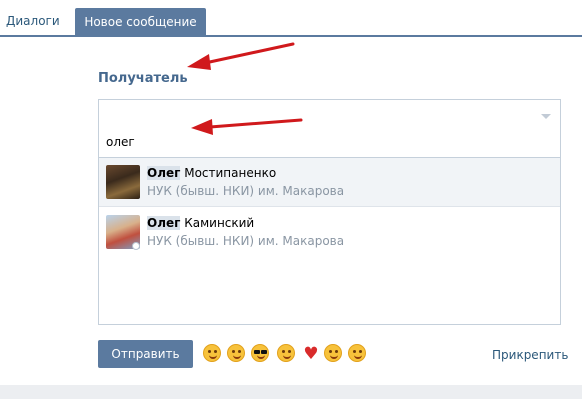 The width and height of the screenshot is (582, 399). What do you see at coordinates (291, 392) in the screenshot?
I see `panel-footer-shade` at bounding box center [291, 392].